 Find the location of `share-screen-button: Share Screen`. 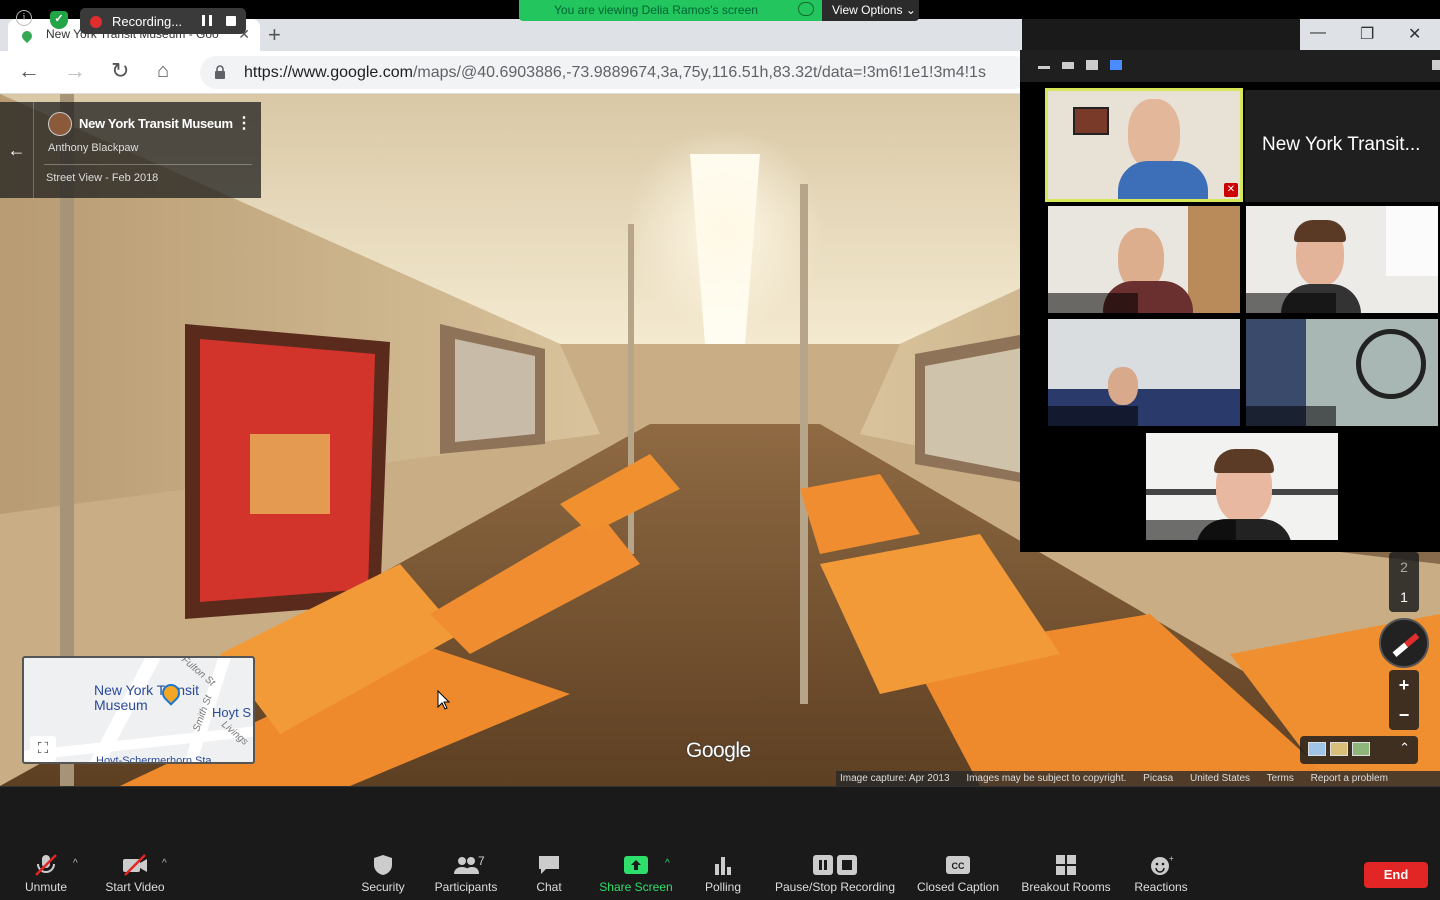

share-screen-button: Share Screen is located at coordinates (636, 873).